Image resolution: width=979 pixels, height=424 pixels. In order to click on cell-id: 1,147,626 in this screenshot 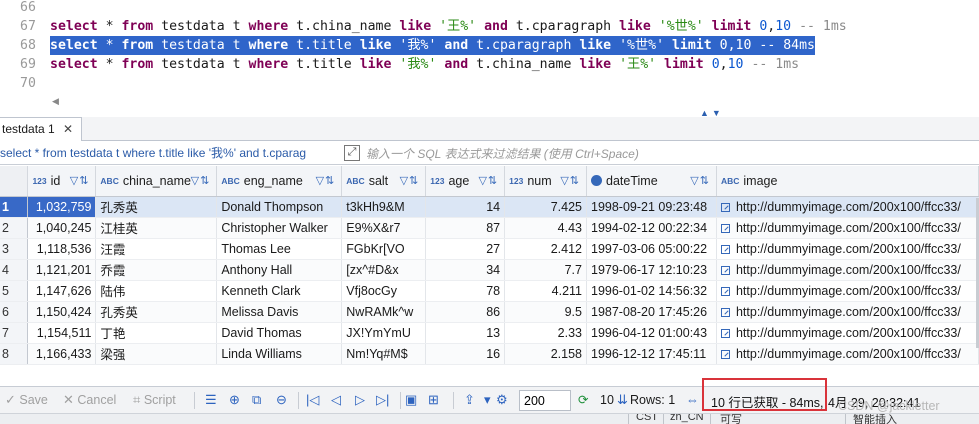, I will do `click(62, 291)`.